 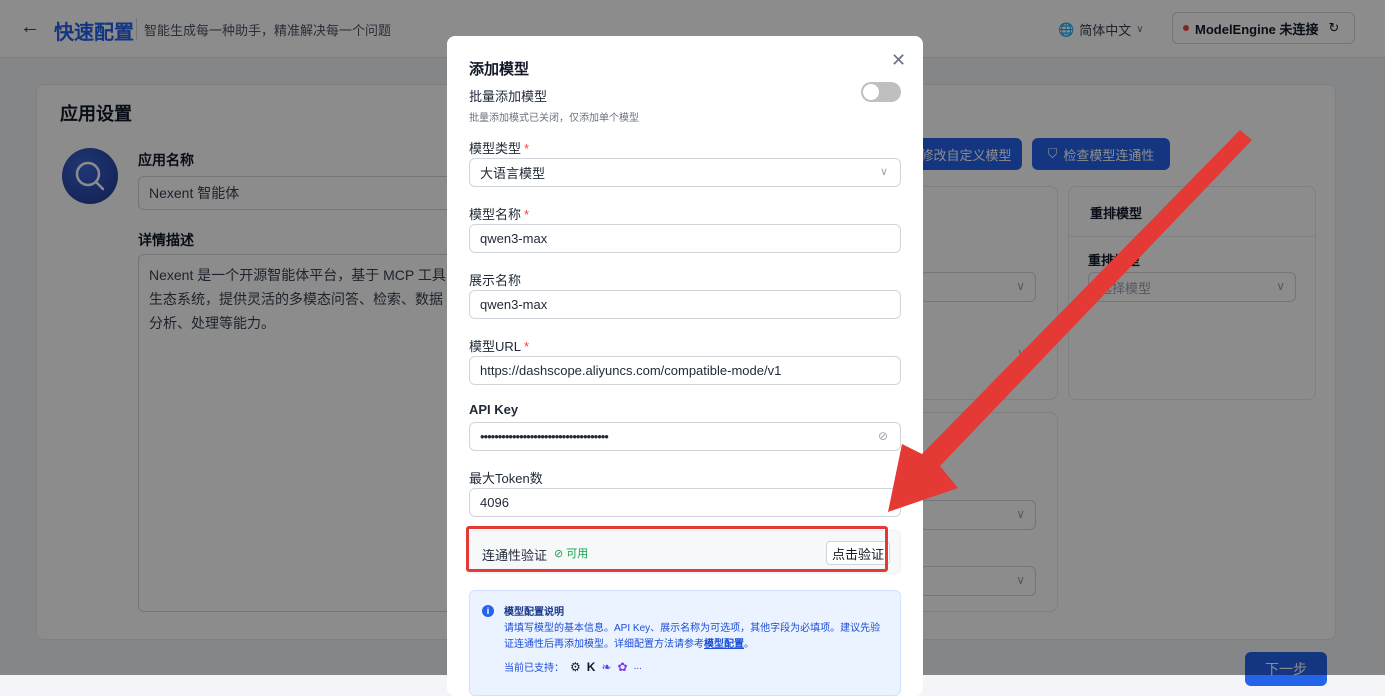 I want to click on annotation-arrow-icon, so click(x=1070, y=321).